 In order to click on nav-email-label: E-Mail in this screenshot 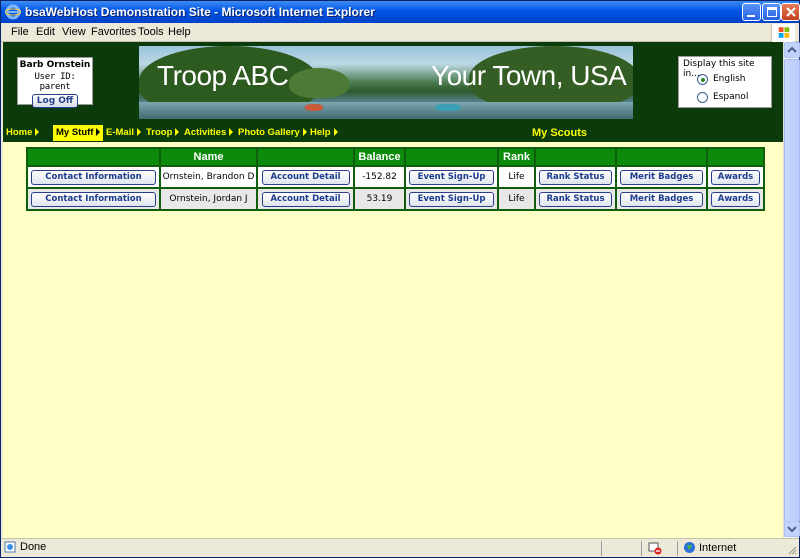, I will do `click(120, 132)`.